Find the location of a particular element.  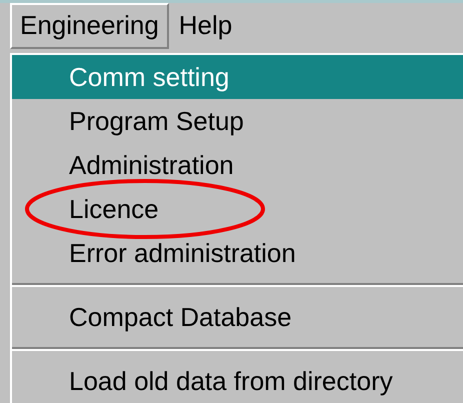

menu-item: Comm setting is located at coordinates (237, 77).